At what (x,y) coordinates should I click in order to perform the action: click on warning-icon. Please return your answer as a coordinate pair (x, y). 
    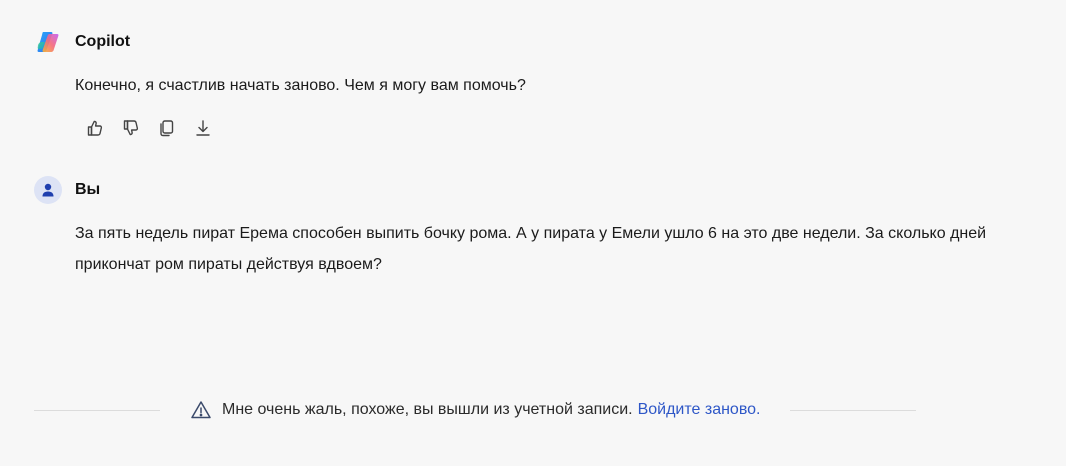
    Looking at the image, I should click on (201, 410).